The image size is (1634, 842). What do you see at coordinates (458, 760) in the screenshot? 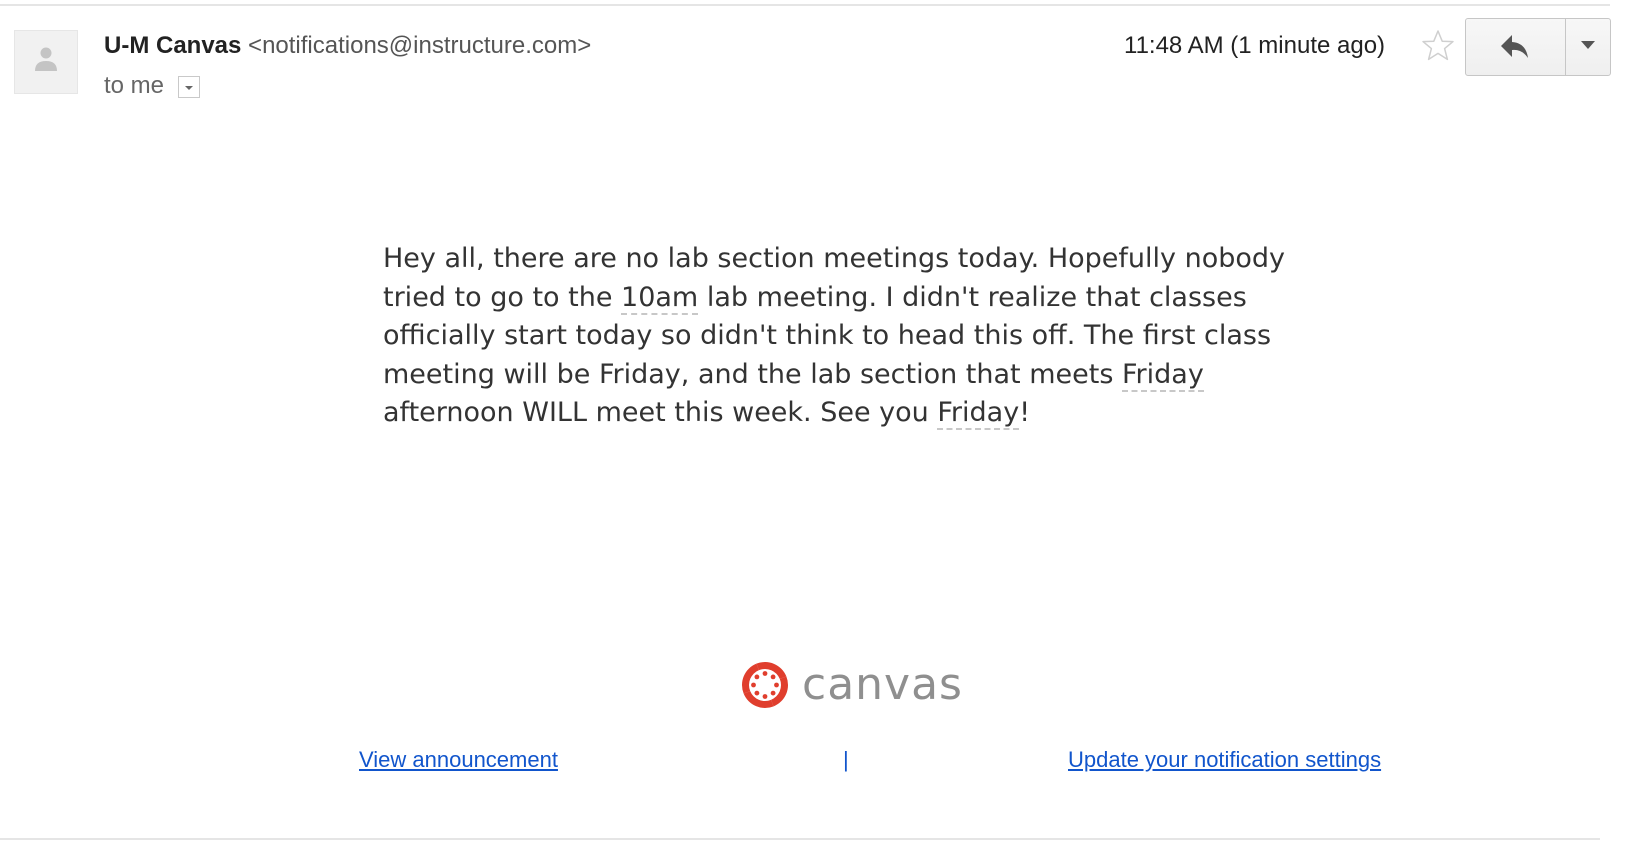
I see `view-announcement-link: View announcement` at bounding box center [458, 760].